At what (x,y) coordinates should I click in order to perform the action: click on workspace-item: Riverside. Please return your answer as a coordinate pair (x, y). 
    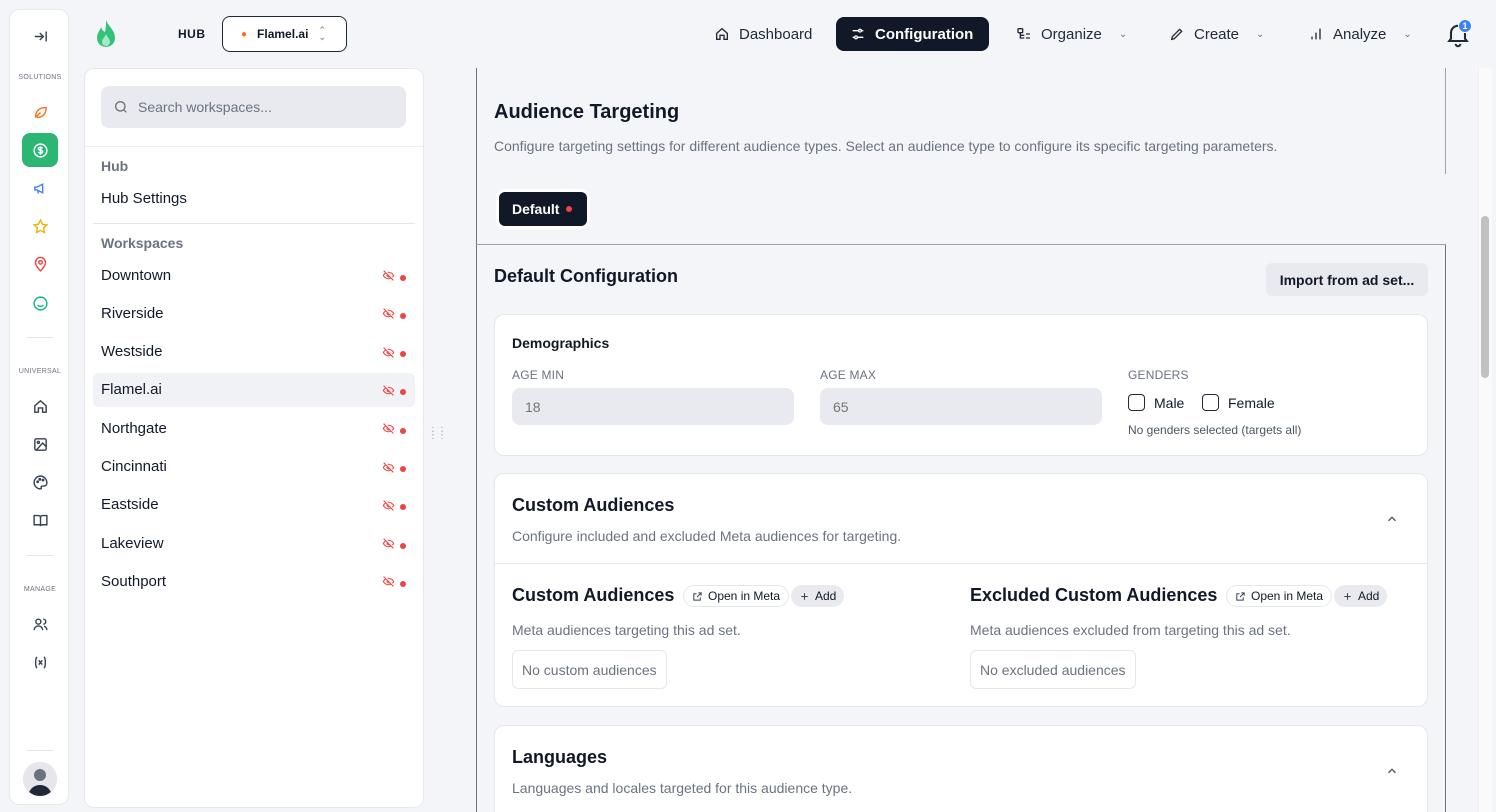
    Looking at the image, I should click on (254, 313).